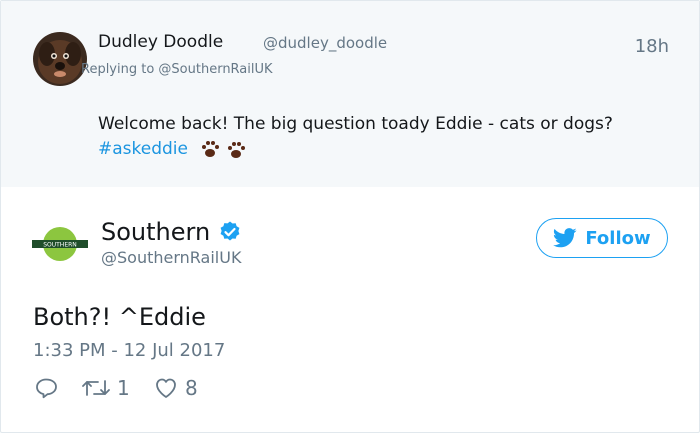 Image resolution: width=700 pixels, height=433 pixels. I want to click on replying-to-label: Replying to @SouthernRailUK, so click(177, 69).